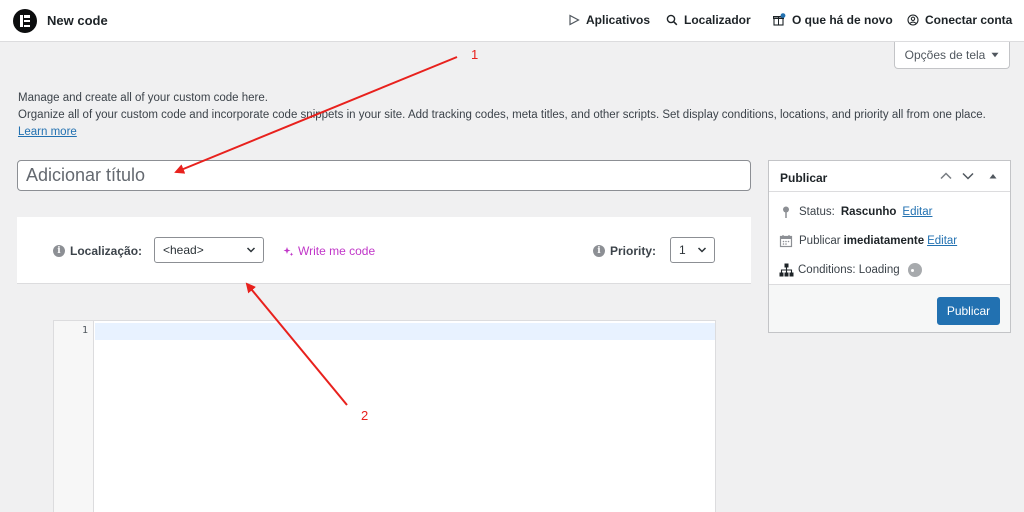 This screenshot has width=1024, height=512. I want to click on search-icon, so click(672, 20).